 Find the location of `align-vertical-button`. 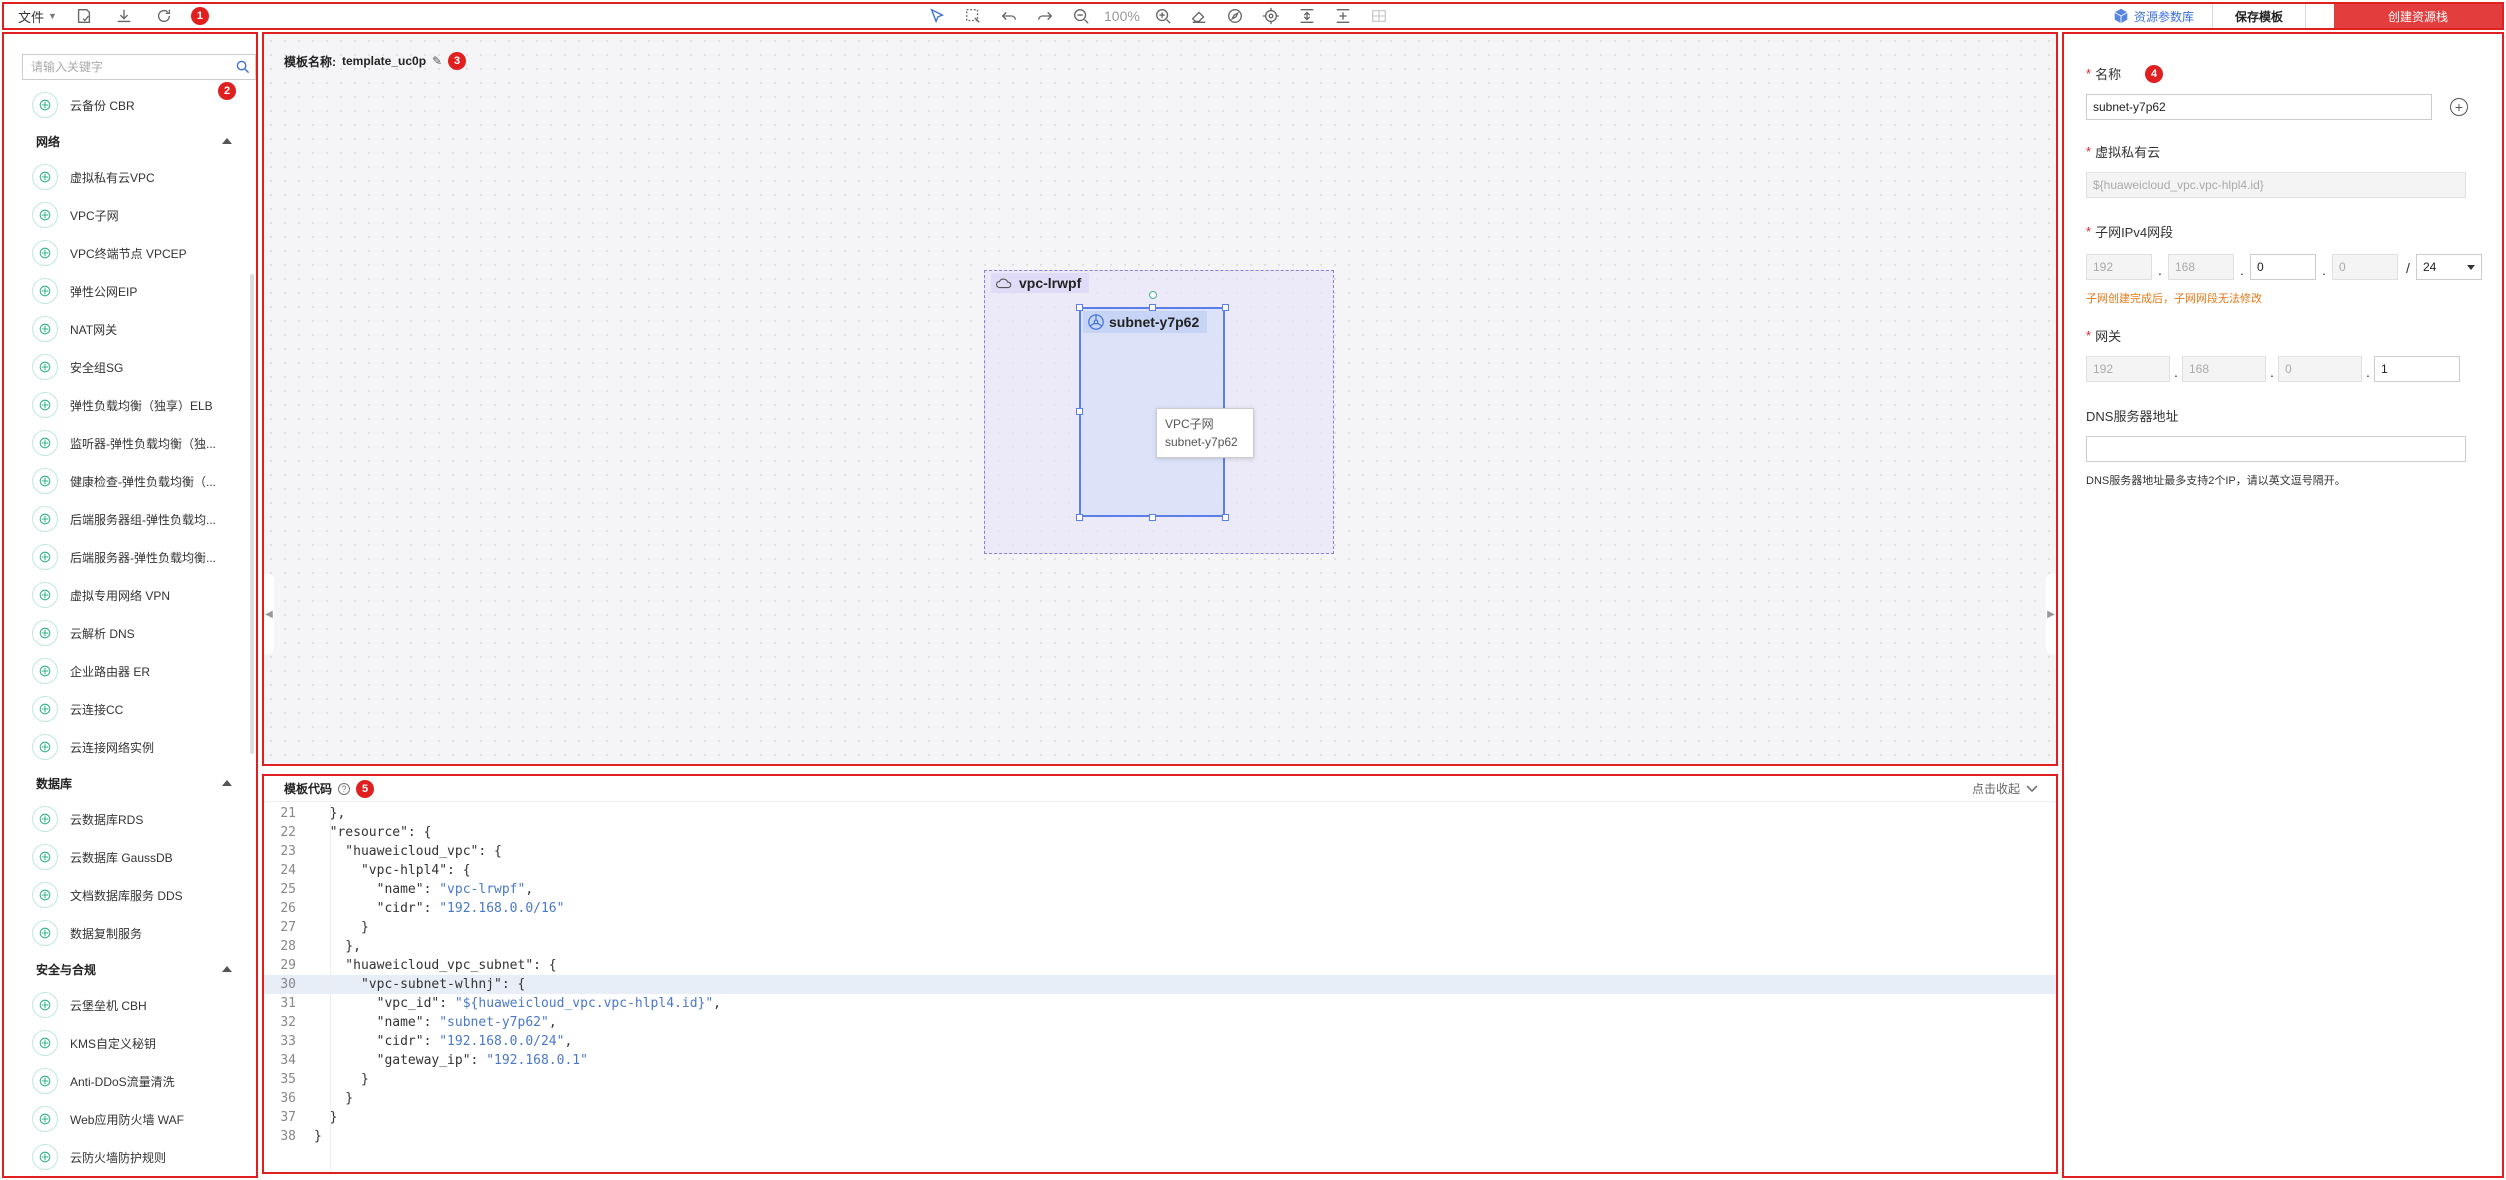

align-vertical-button is located at coordinates (1307, 16).